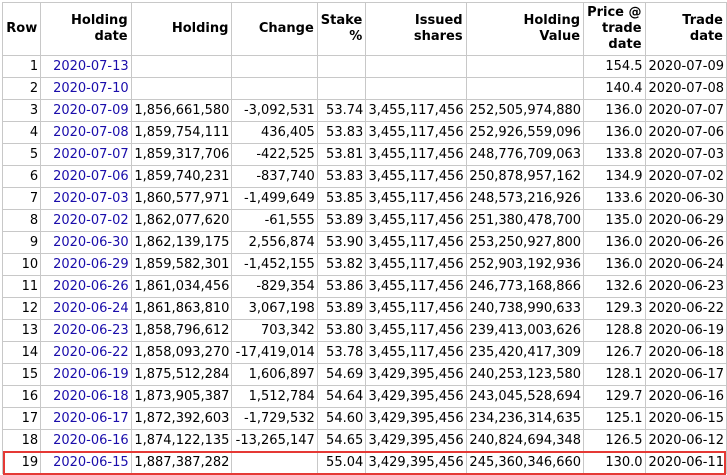 The image size is (727, 475). I want to click on holding-date-link: 2020-06-15, so click(91, 462).